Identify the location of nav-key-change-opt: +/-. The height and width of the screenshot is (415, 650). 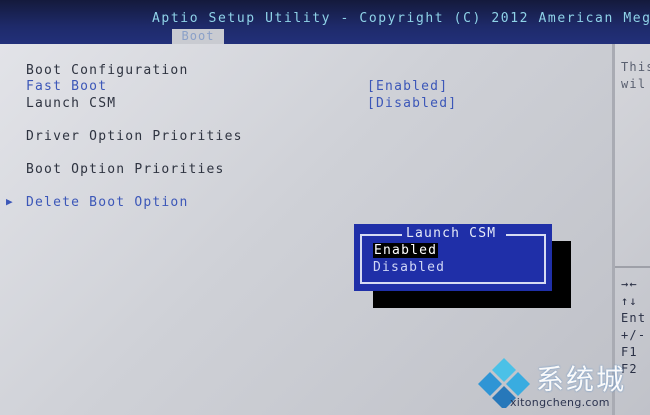
(634, 335).